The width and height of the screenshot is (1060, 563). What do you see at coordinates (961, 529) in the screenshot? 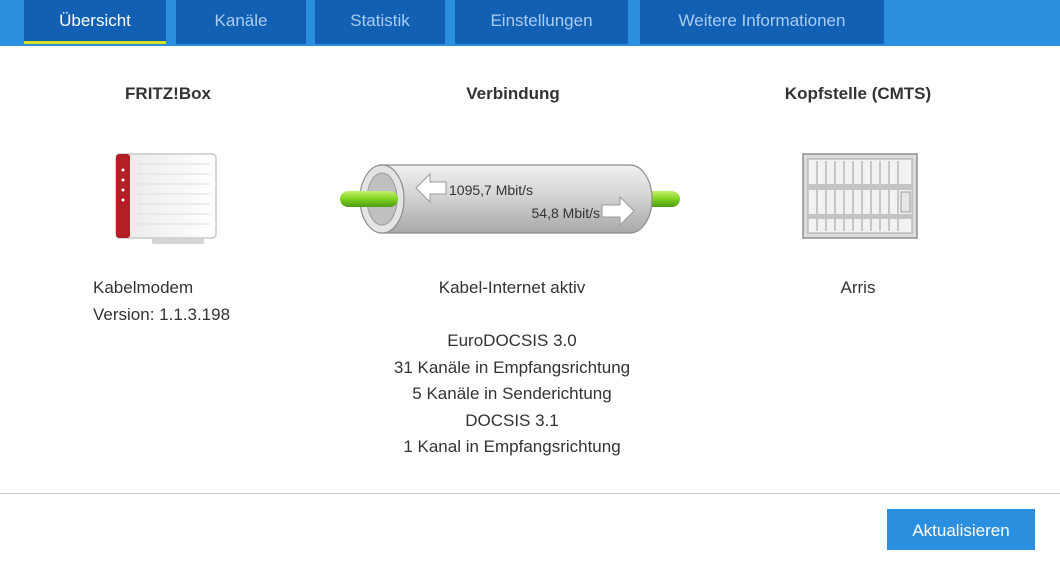
I see `refresh-button: Aktualisieren` at bounding box center [961, 529].